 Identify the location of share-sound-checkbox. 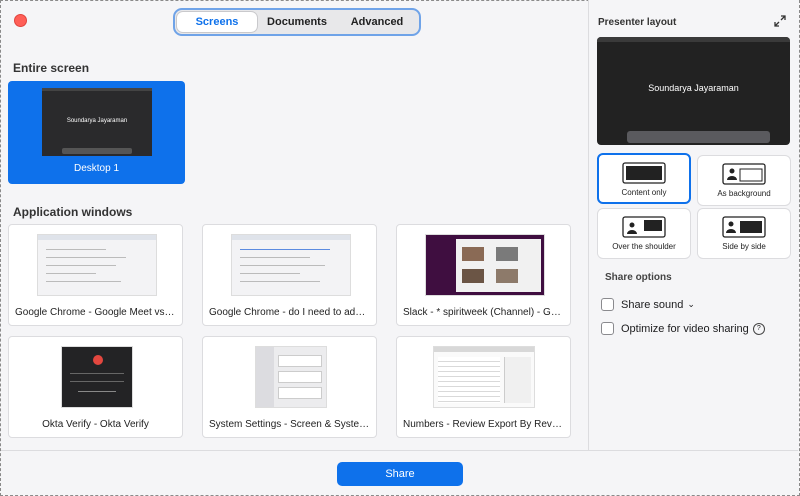
(607, 304).